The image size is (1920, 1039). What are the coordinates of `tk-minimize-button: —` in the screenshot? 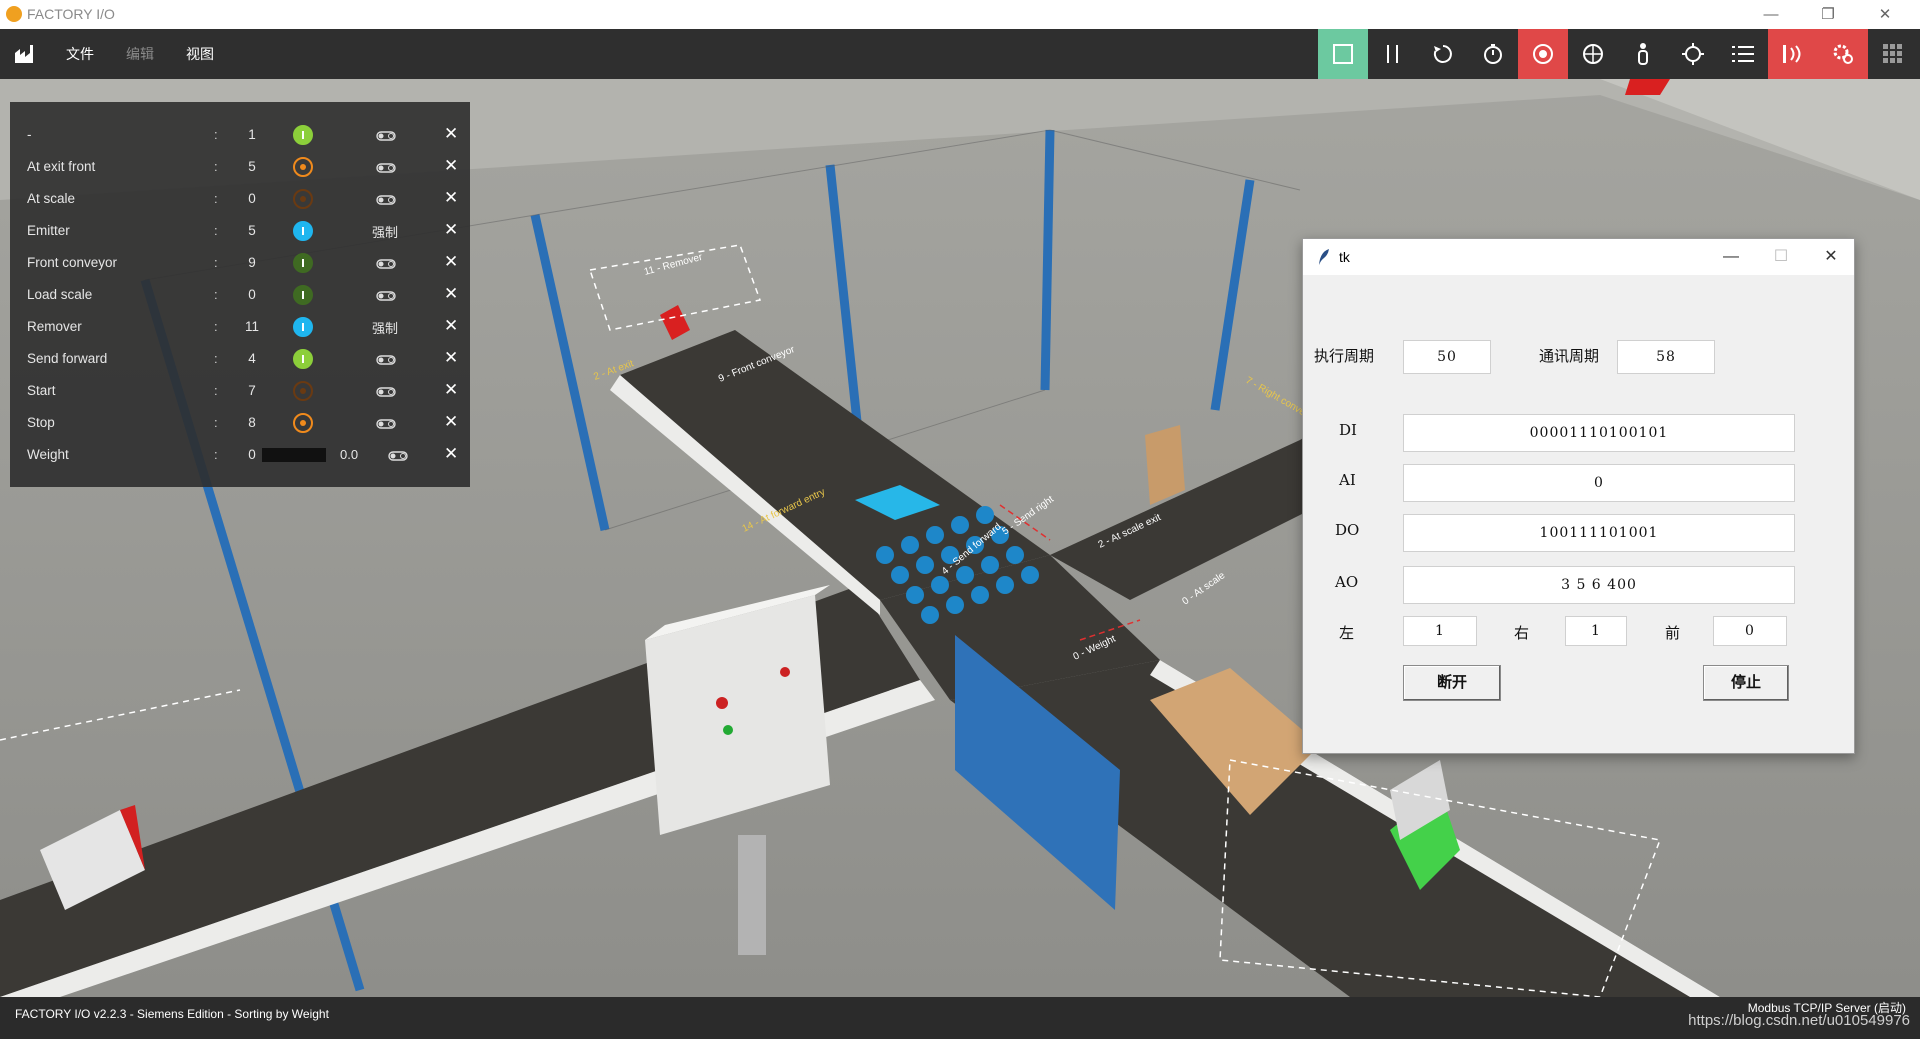 It's located at (1731, 257).